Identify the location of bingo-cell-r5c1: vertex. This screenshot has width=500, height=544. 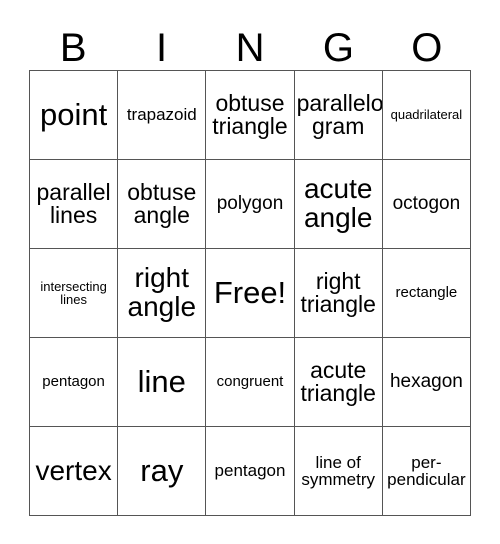
(74, 471).